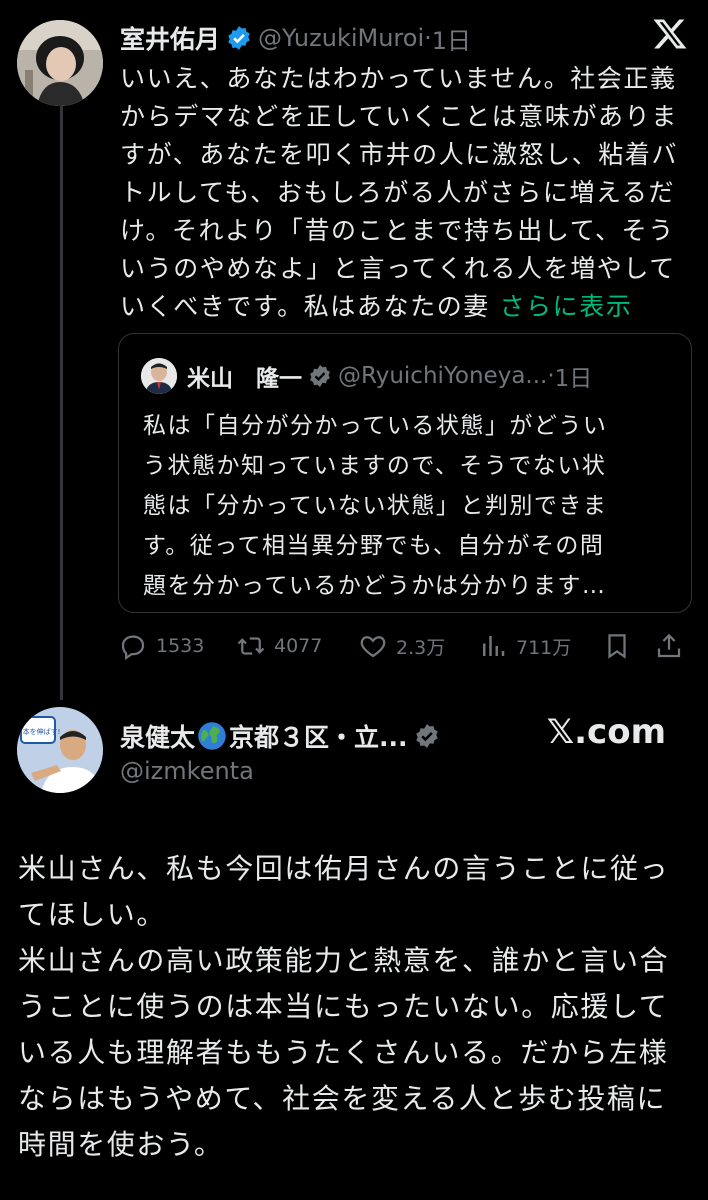 The height and width of the screenshot is (1200, 708). Describe the element at coordinates (343, 1006) in the screenshot. I see `tweet-line: うことに使うのは本当にもったいない。応援して` at that location.